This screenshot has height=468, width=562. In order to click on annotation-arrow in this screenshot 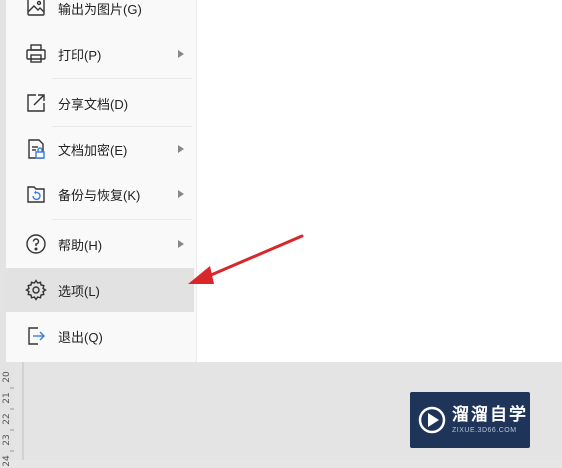, I will do `click(246, 259)`.